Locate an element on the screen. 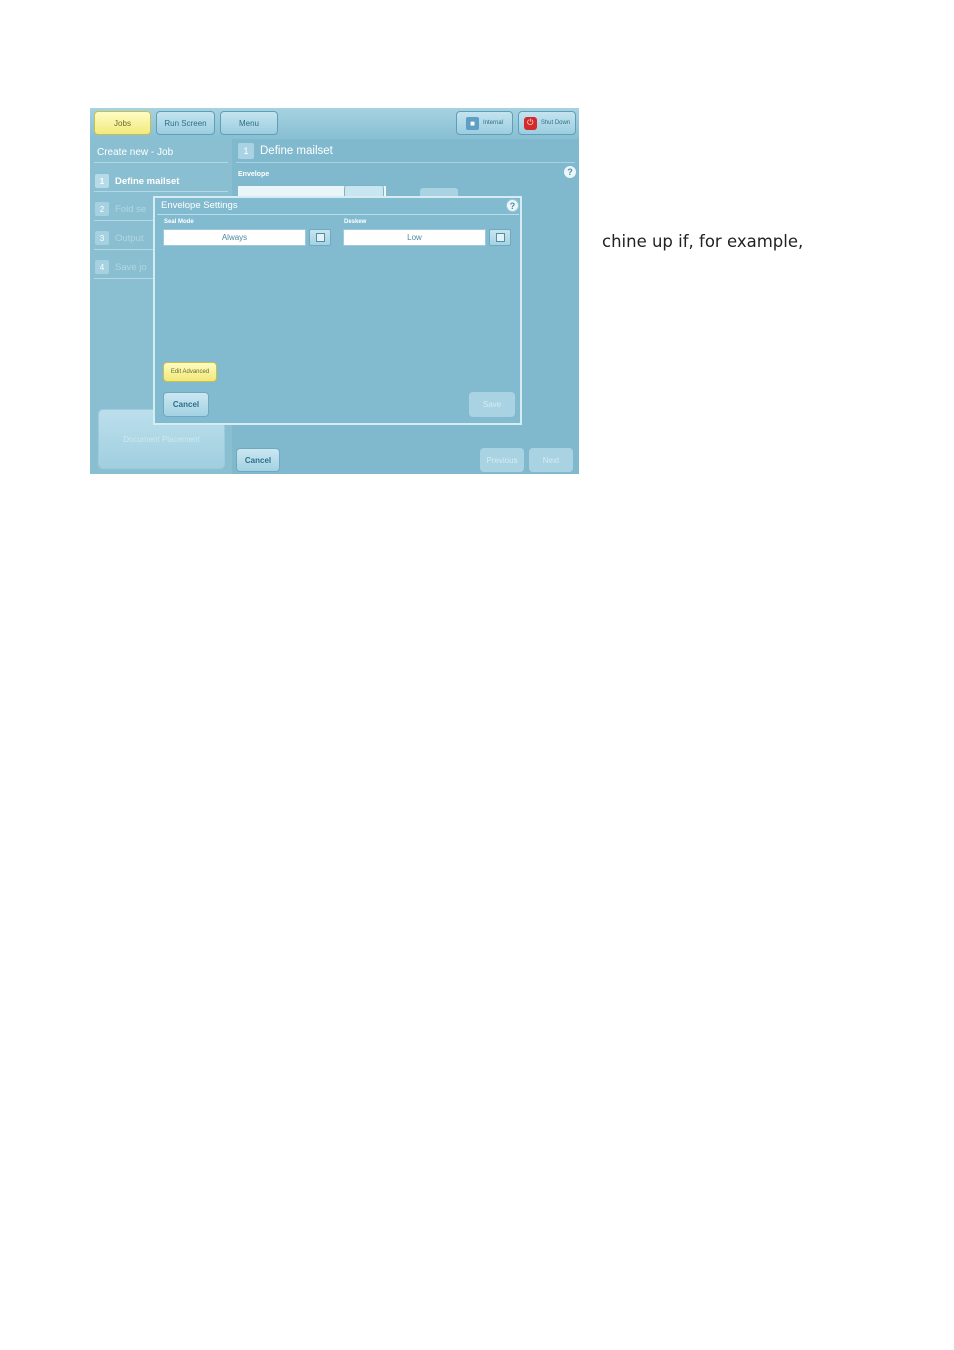 The height and width of the screenshot is (1350, 954). internal-button: ■ Internal is located at coordinates (484, 123).